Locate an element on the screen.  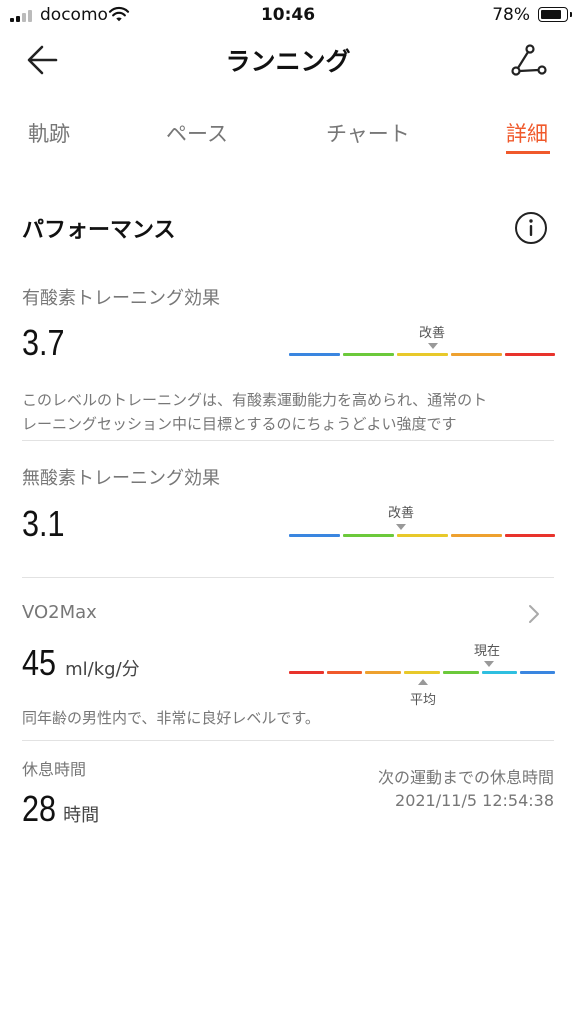
tab-chart: チャート is located at coordinates (368, 133).